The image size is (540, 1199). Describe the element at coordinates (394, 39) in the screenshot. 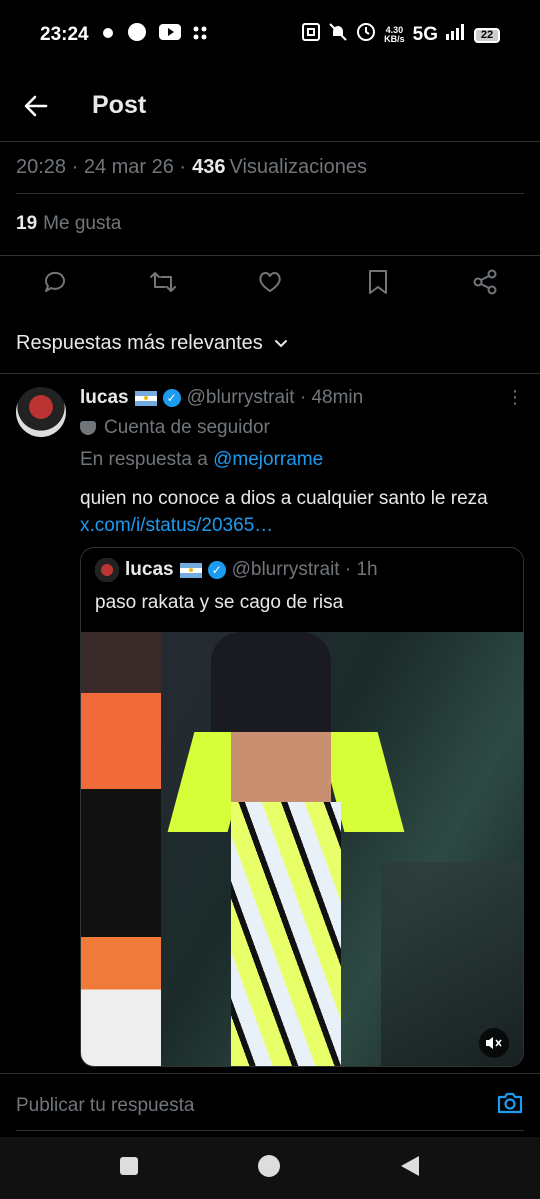

I see `network-speed-unit: KB/s` at that location.